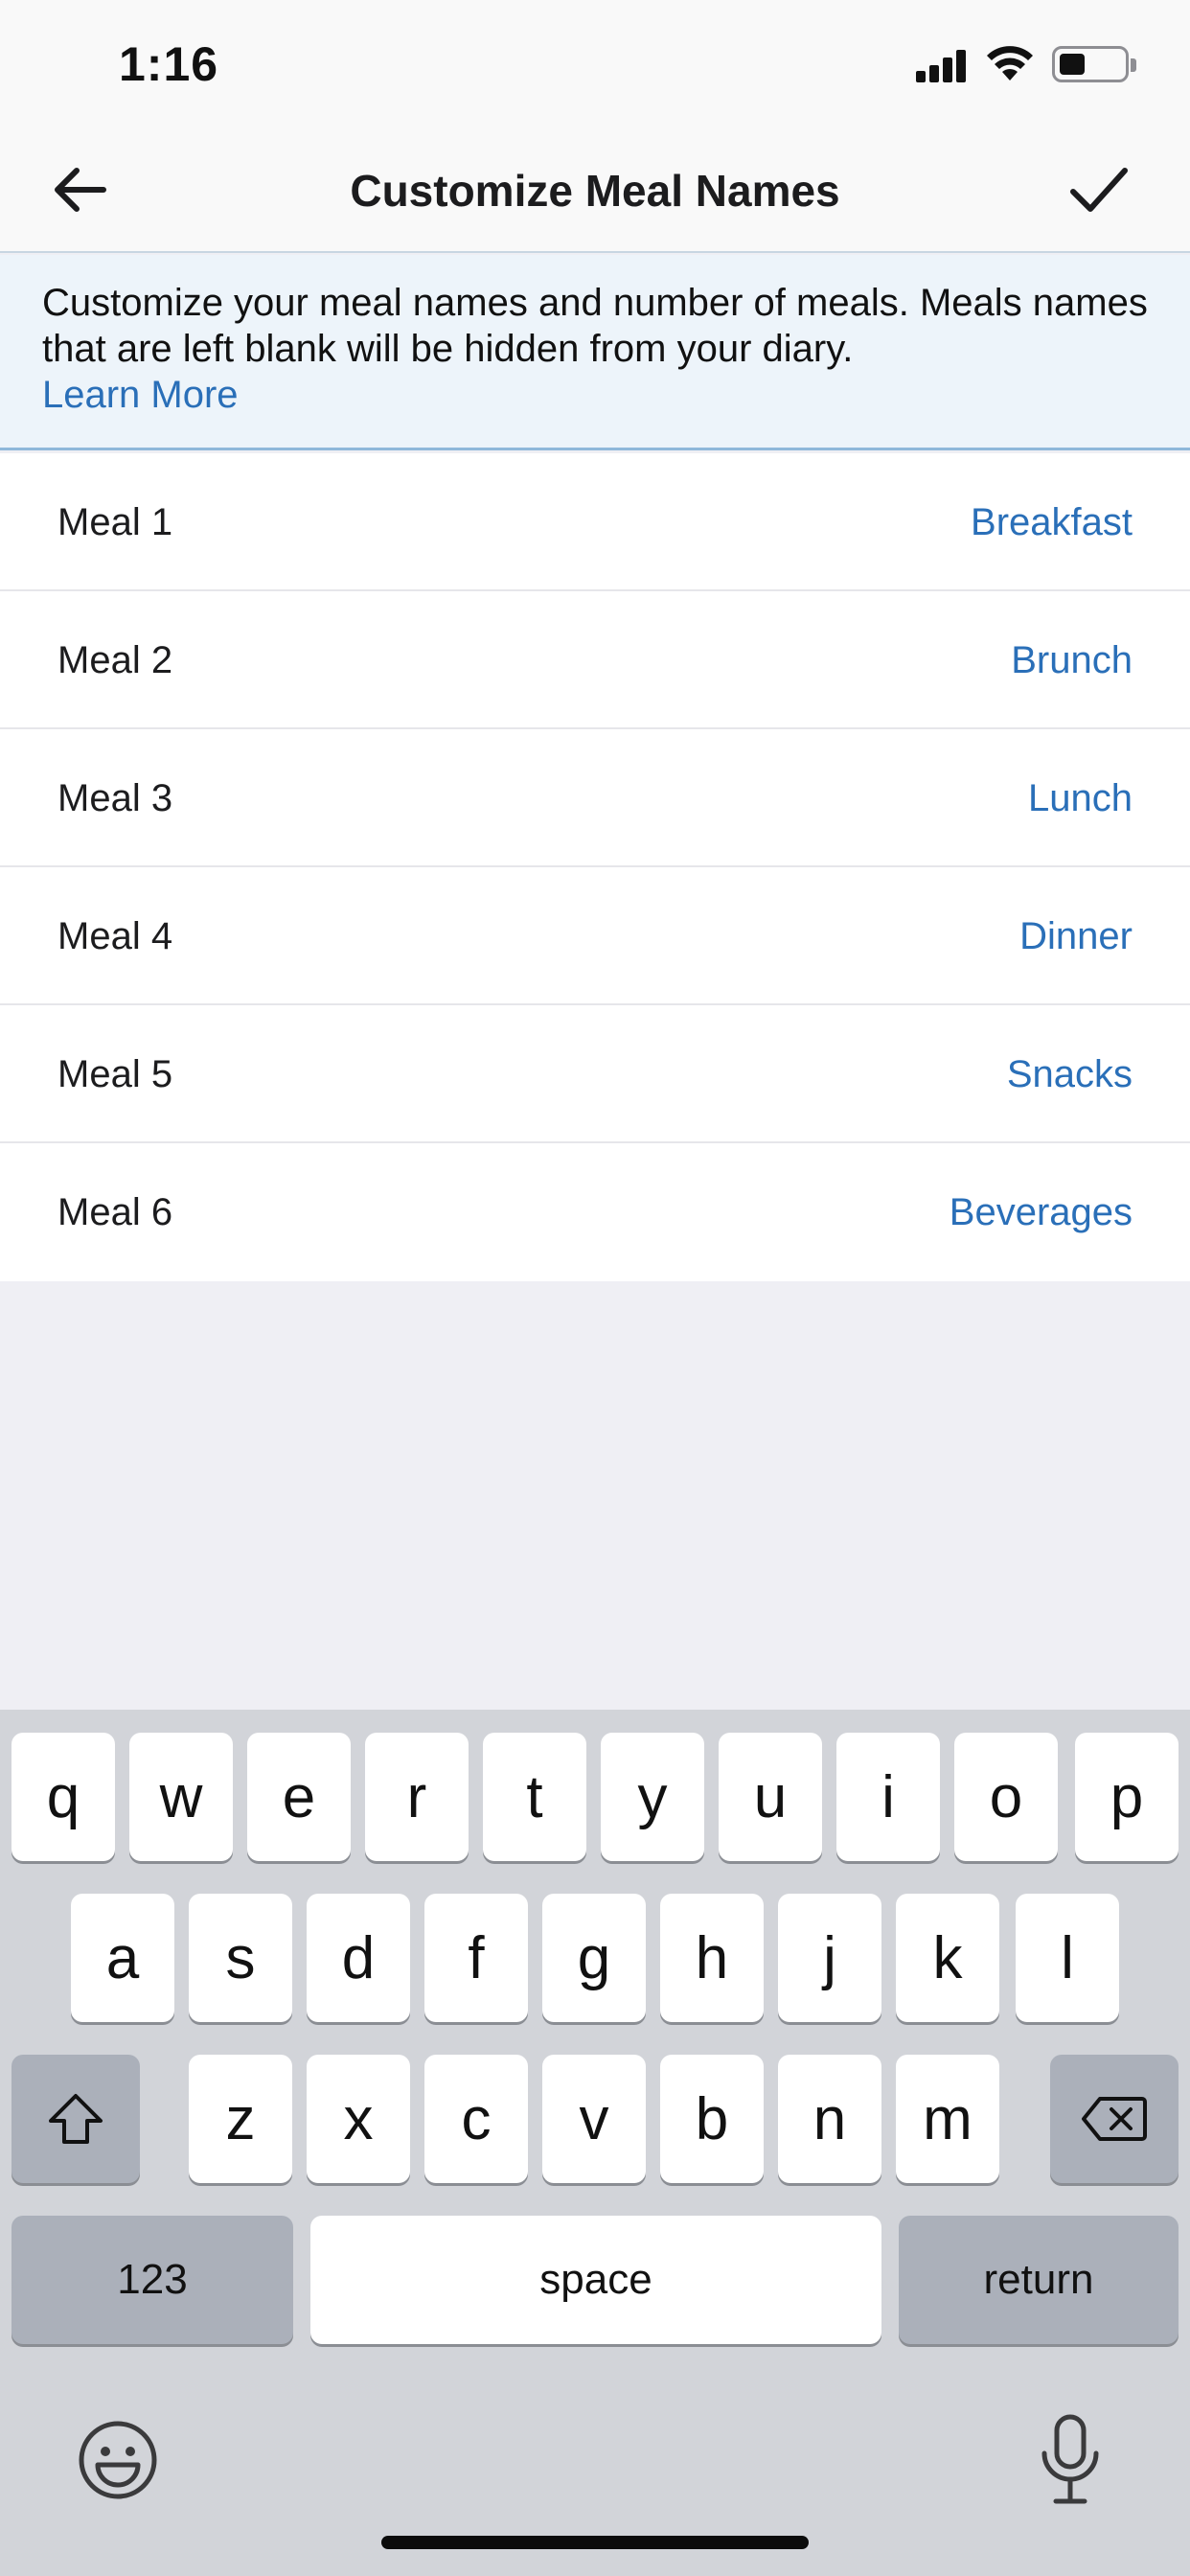 The width and height of the screenshot is (1190, 2576). I want to click on meal-name-field: Snacks, so click(1070, 1074).